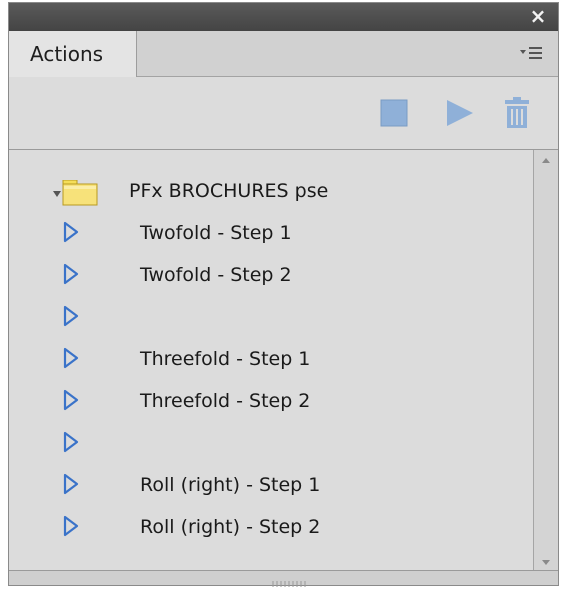 The height and width of the screenshot is (592, 568). I want to click on action-row: Roll (right) - Step 2, so click(270, 527).